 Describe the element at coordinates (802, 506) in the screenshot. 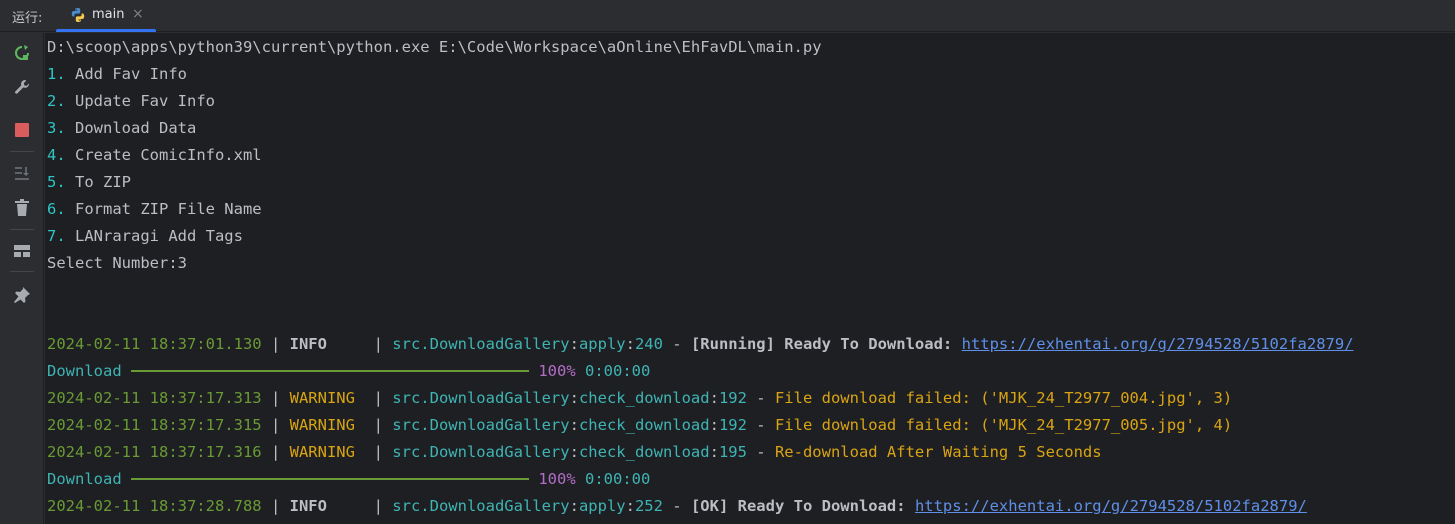

I see `log-message: [OK] Ready To Download:` at that location.